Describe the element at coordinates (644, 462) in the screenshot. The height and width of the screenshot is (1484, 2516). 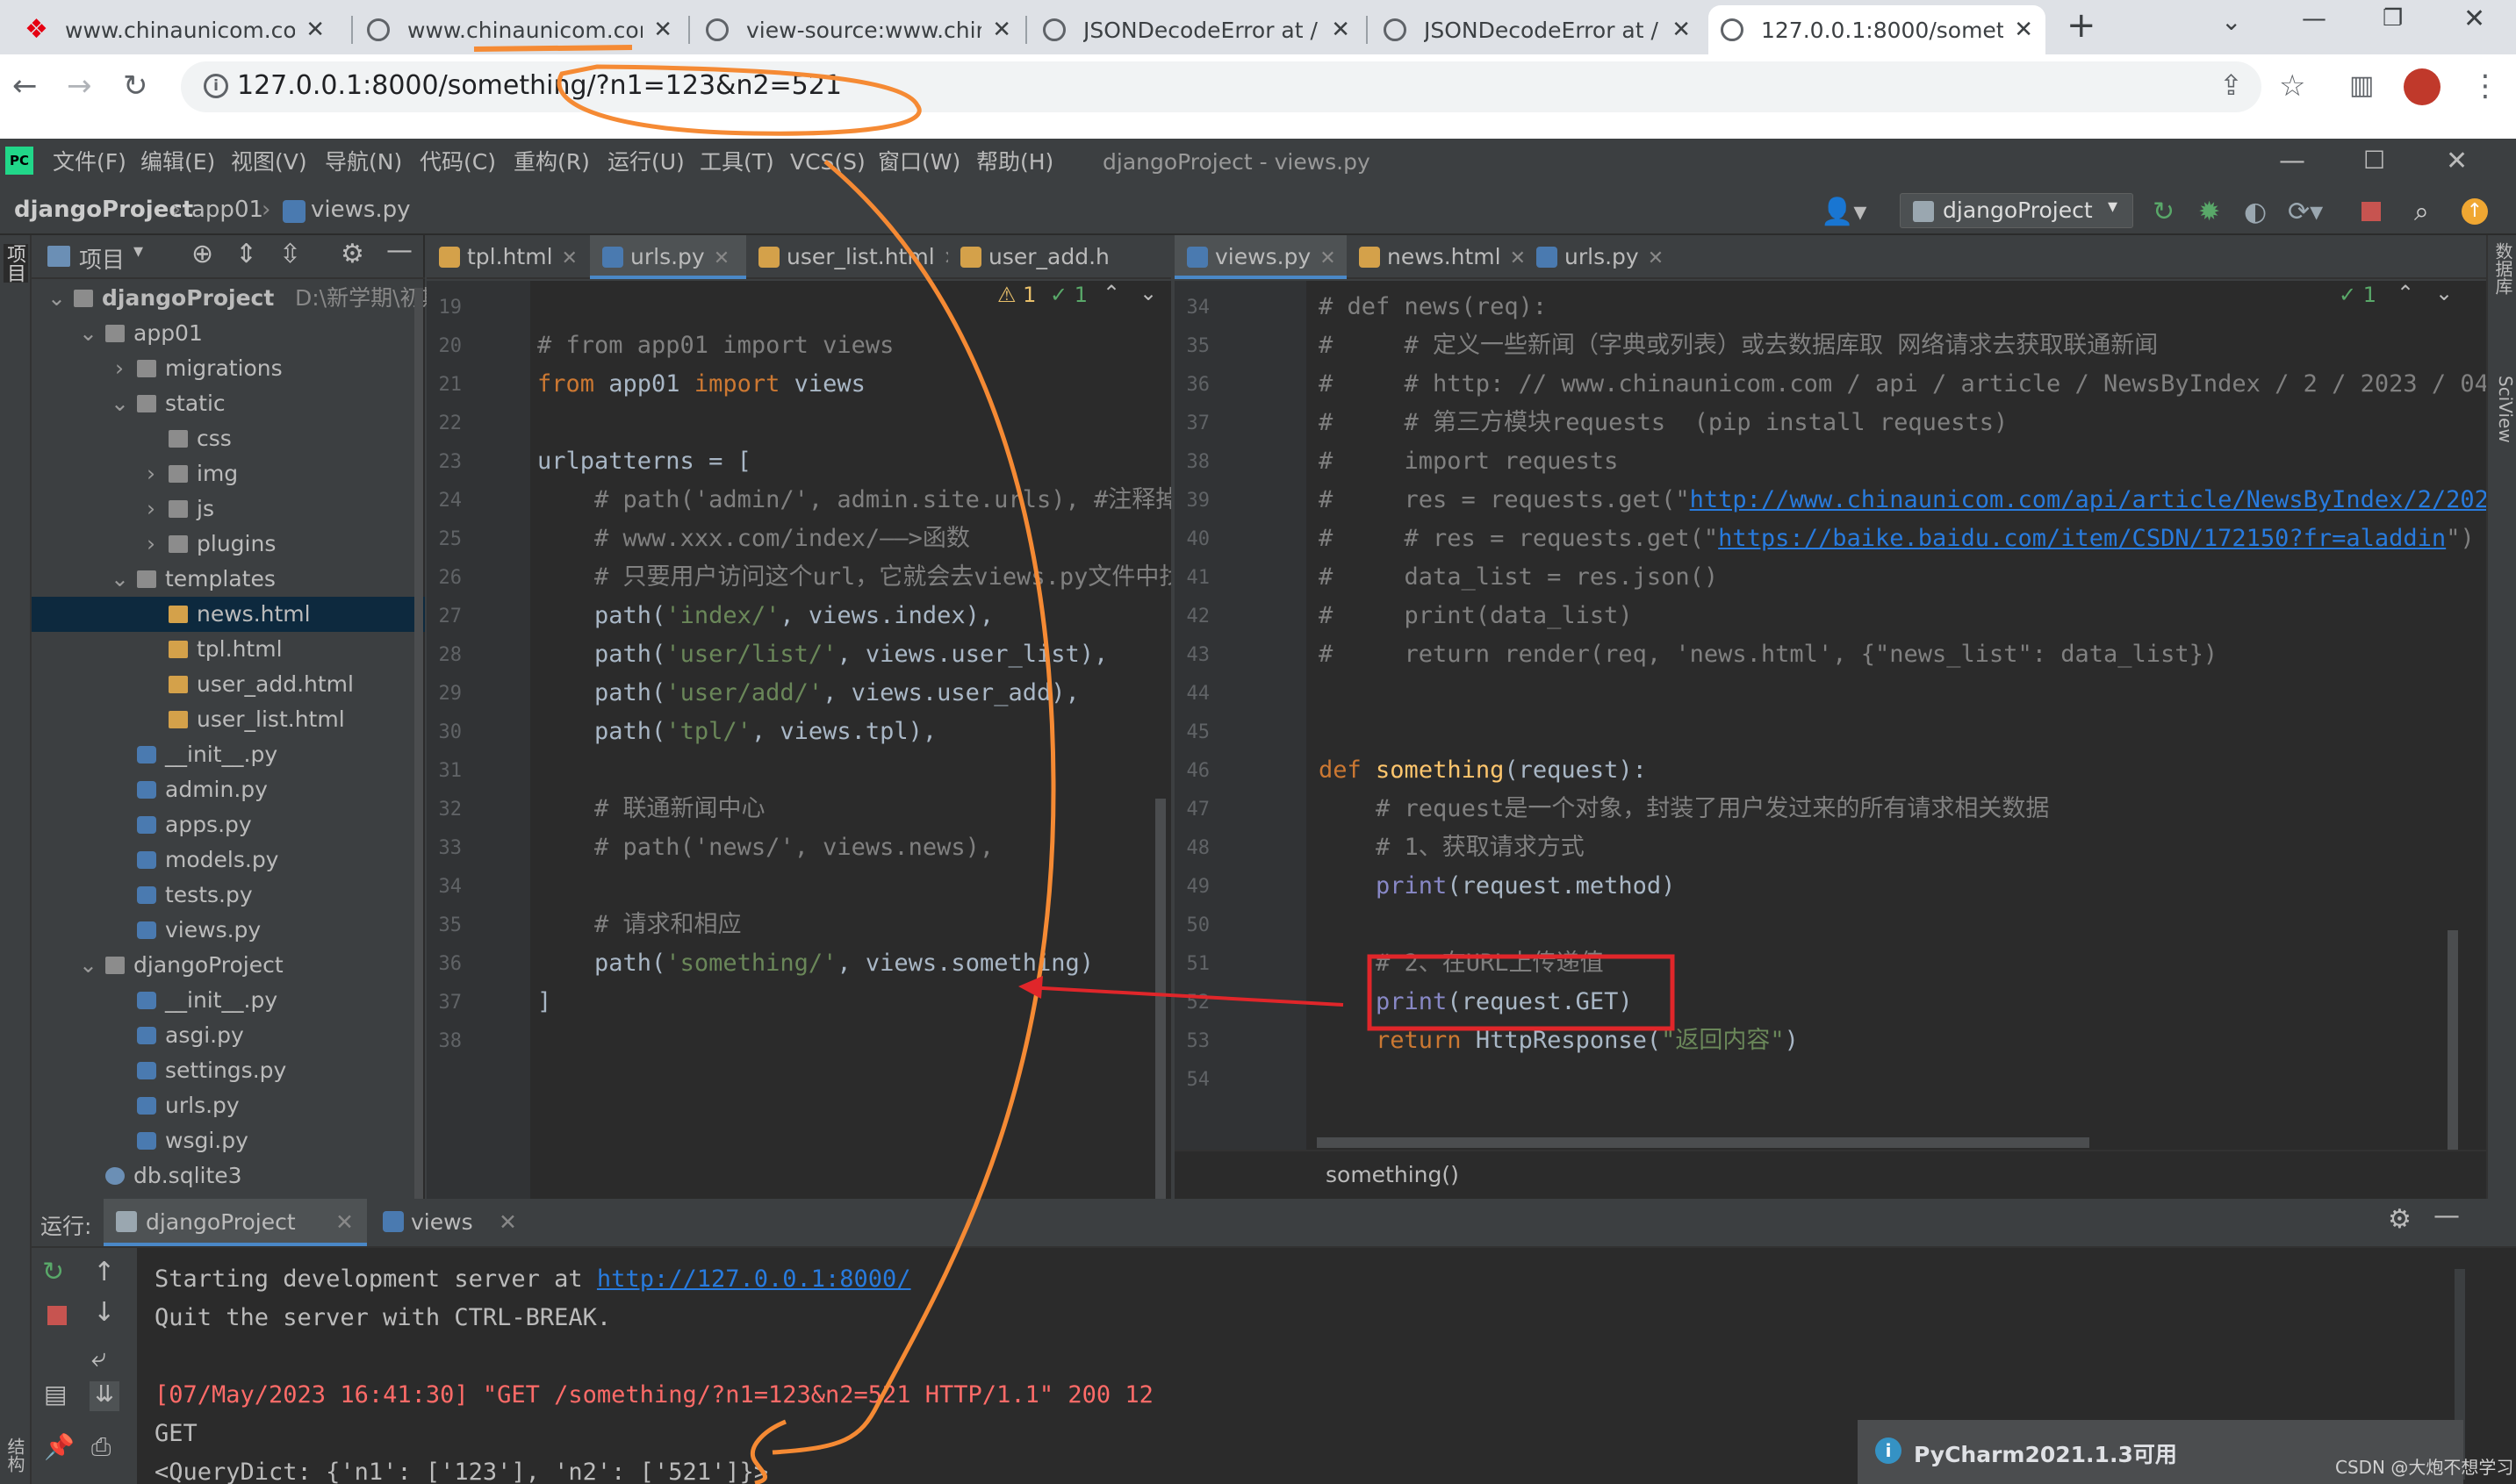
I see `code-line: urlpatterns = [` at that location.